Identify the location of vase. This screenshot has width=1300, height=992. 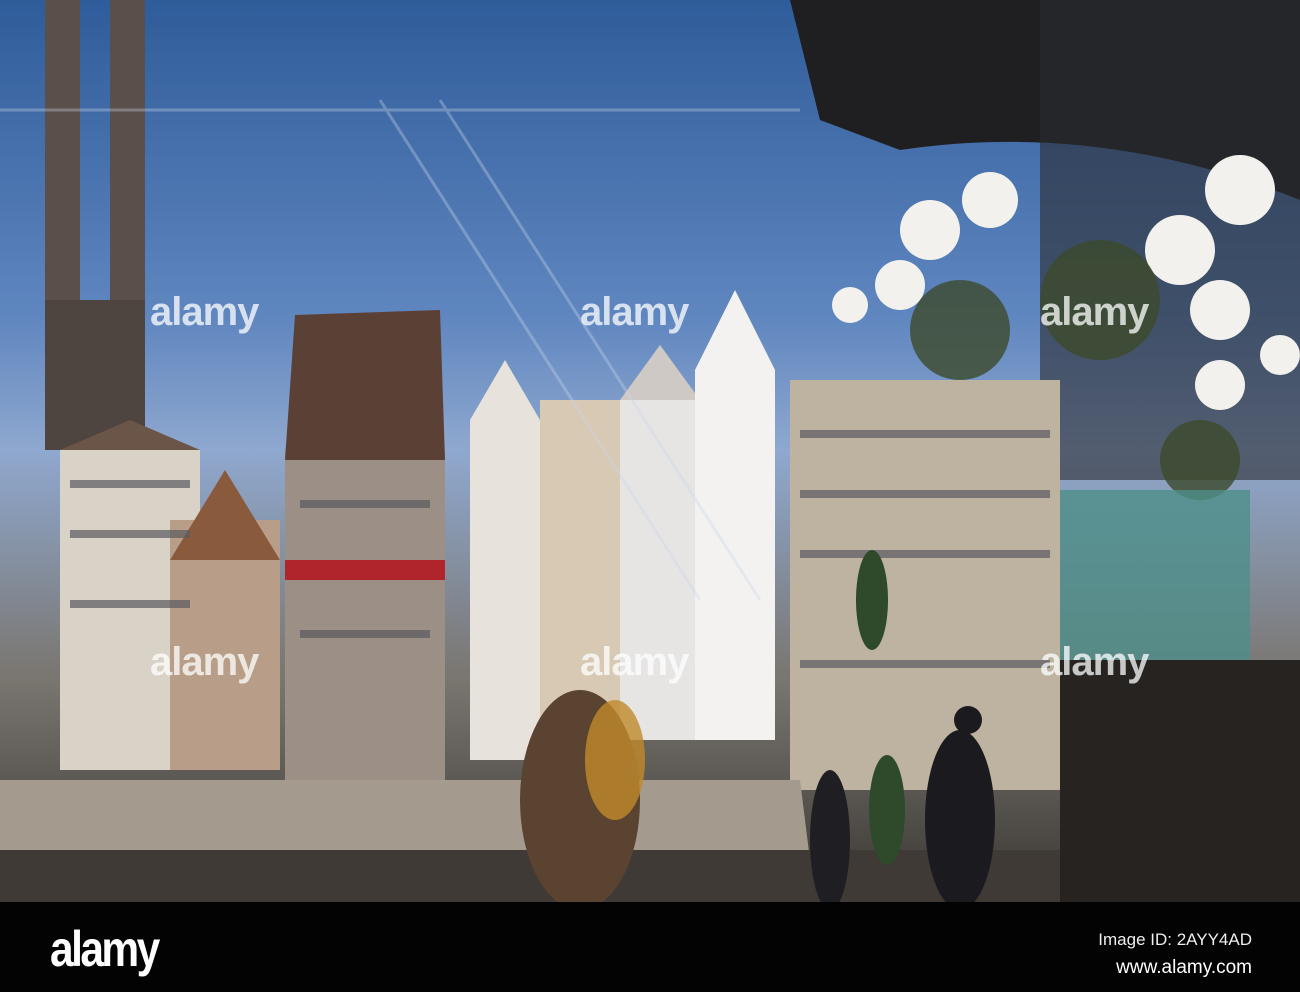
(1155, 575).